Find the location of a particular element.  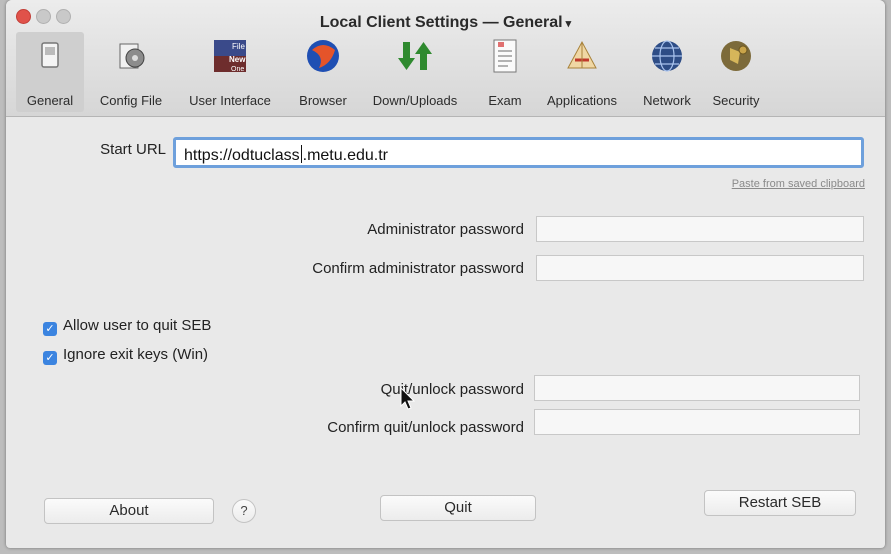

tab-down-uploads-label: Down/Uploads is located at coordinates (415, 100).